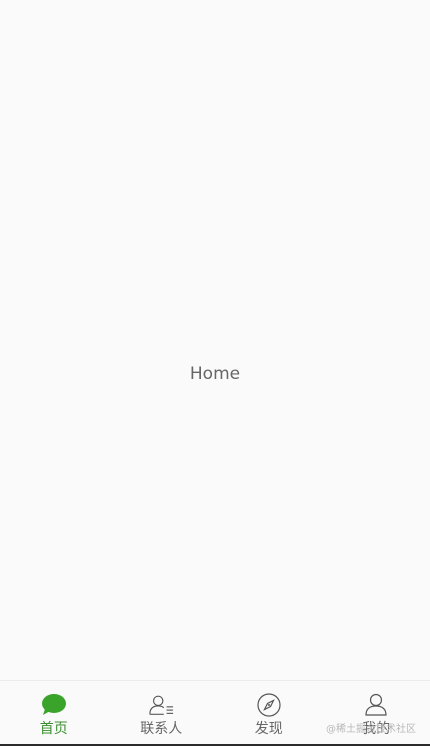 The image size is (430, 746). I want to click on tab-home: 首页, so click(54, 713).